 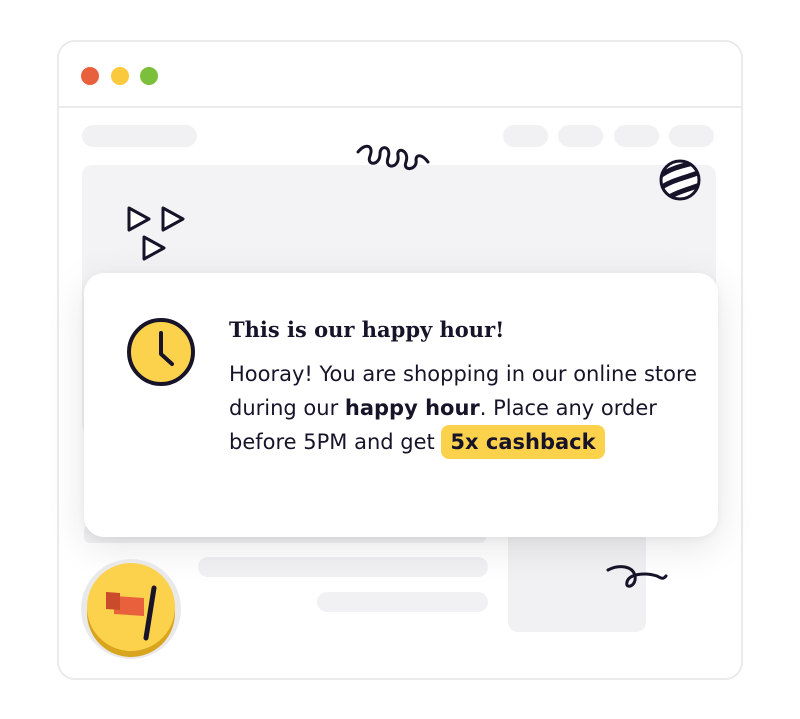 What do you see at coordinates (90, 76) in the screenshot?
I see `close-dot` at bounding box center [90, 76].